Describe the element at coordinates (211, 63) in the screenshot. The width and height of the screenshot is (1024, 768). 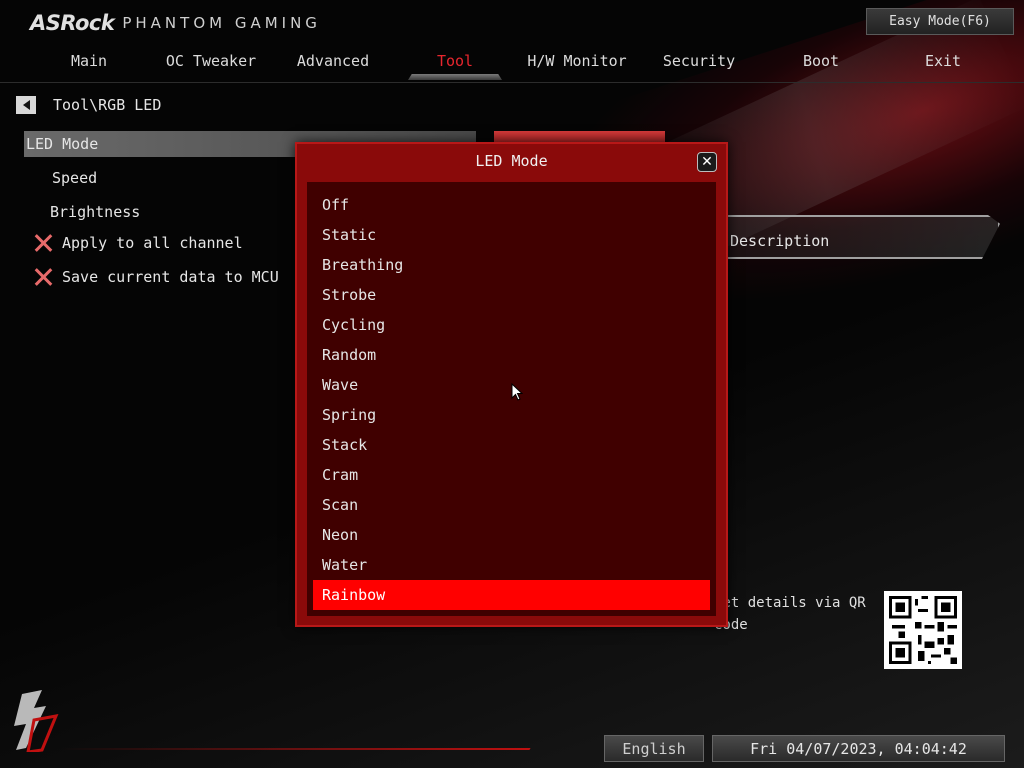
I see `tab-oc-tweaker: OC Tweaker` at that location.